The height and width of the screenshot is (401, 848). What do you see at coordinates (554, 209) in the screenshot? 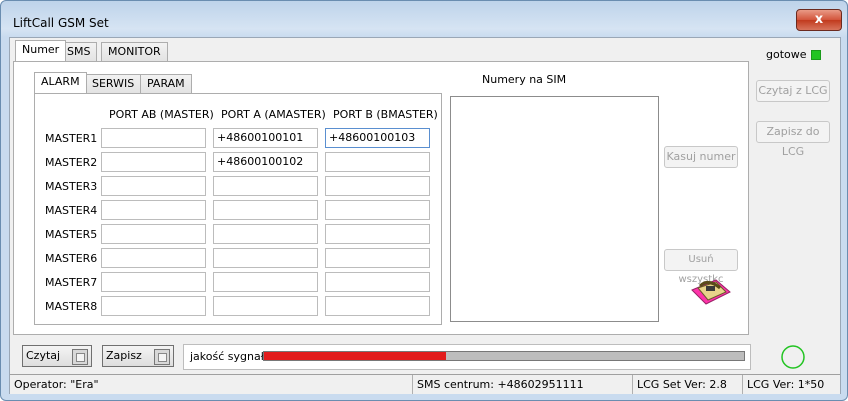
I see `sim-numbers-list` at bounding box center [554, 209].